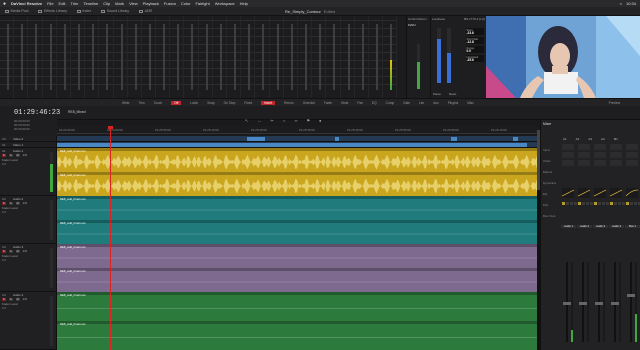  What do you see at coordinates (632, 226) in the screenshot?
I see `mixer-strip-label: Bus 1` at bounding box center [632, 226].